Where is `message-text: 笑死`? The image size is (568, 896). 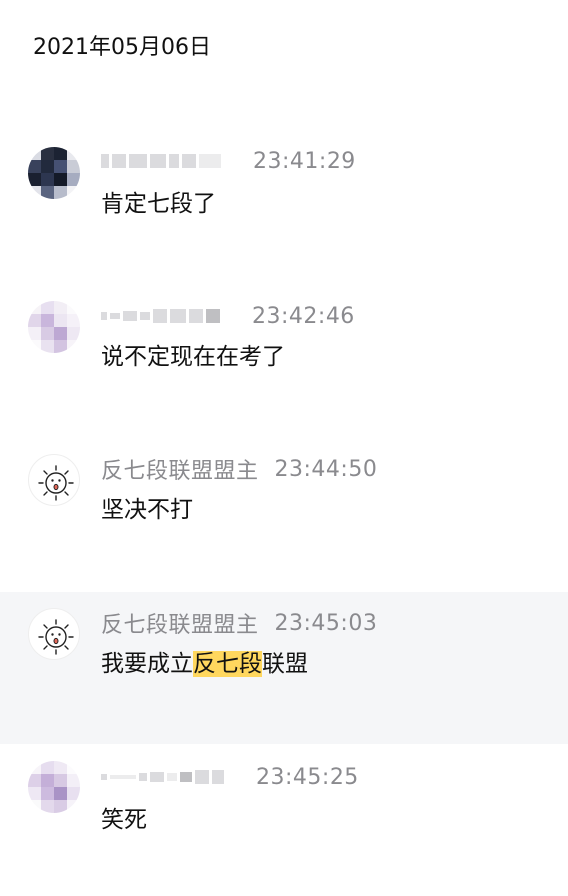 message-text: 笑死 is located at coordinates (124, 820).